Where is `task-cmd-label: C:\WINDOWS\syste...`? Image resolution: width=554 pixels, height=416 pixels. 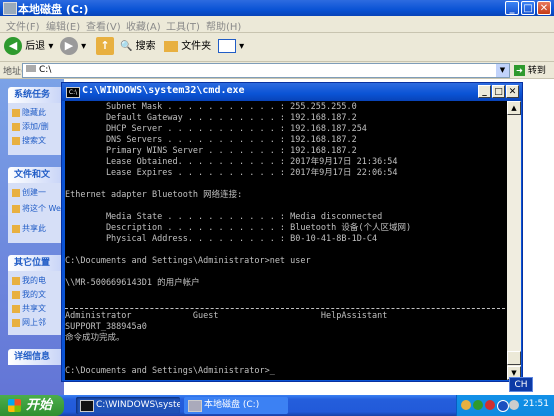
task-cmd-label: C:\WINDOWS\syste... is located at coordinates (138, 405).